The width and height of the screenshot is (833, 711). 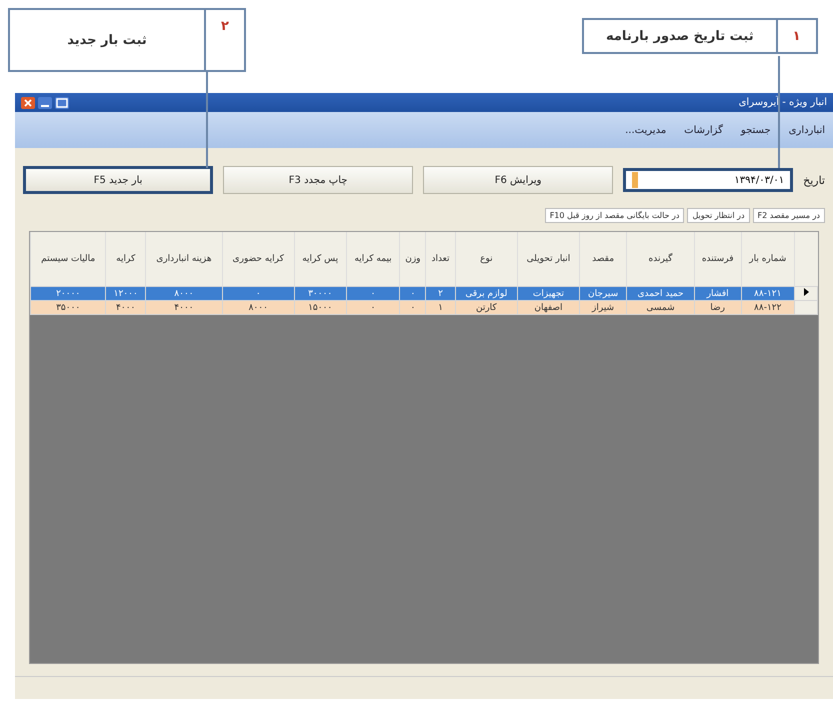 I want to click on table-cell: کارتن, so click(x=486, y=307).